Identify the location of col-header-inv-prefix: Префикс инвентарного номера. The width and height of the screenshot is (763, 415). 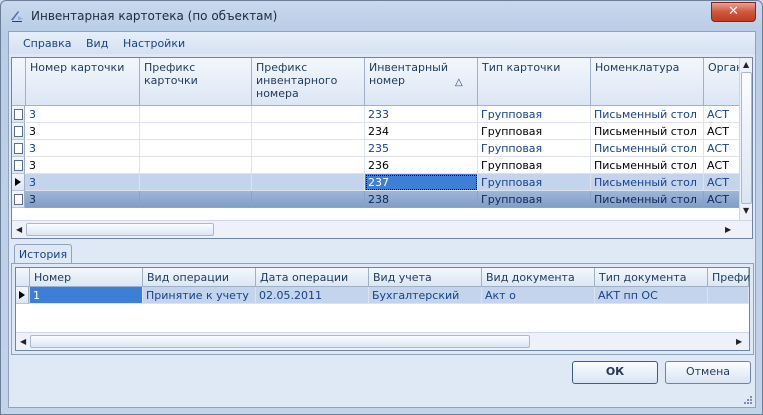
(308, 82).